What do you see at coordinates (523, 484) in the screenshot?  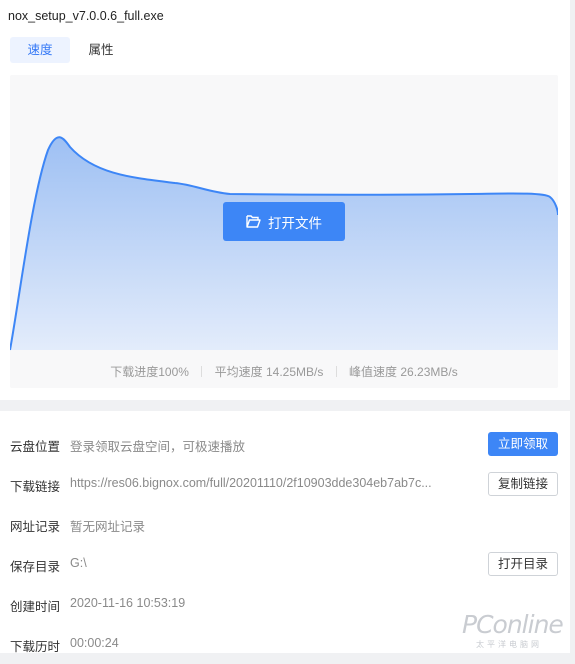 I see `copy-link-button: 复制链接` at bounding box center [523, 484].